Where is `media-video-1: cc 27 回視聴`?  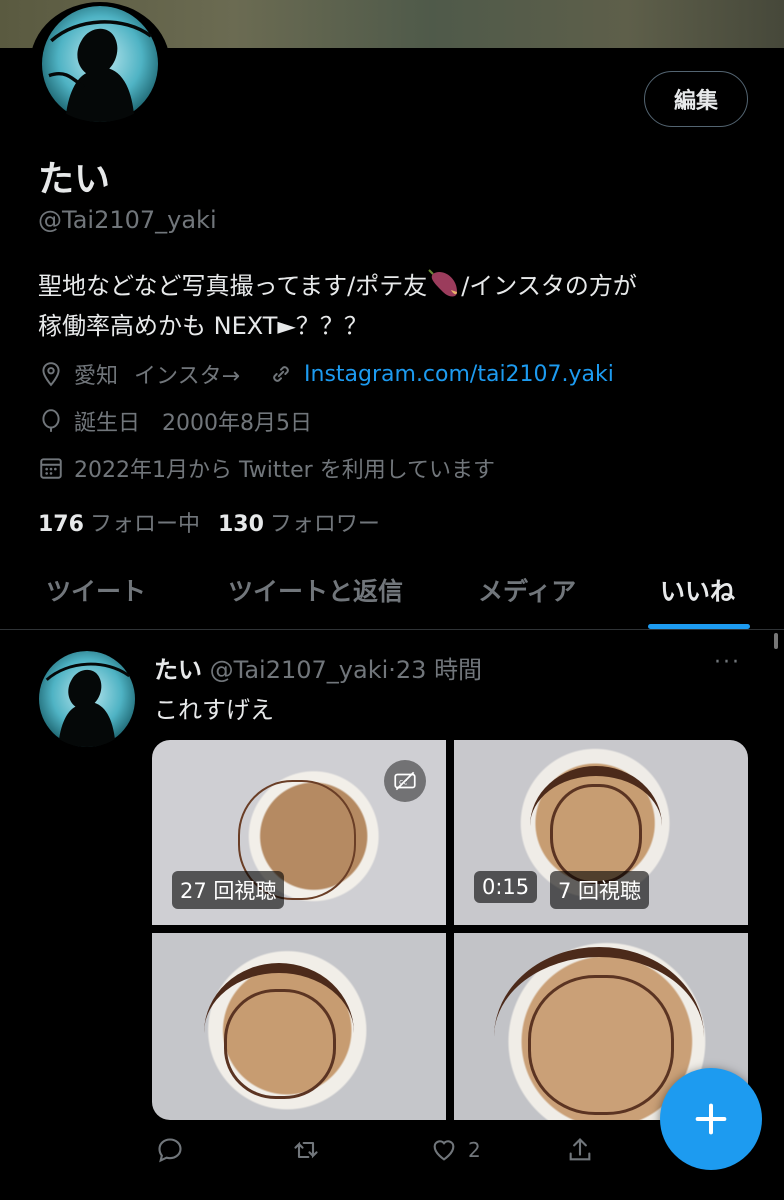 media-video-1: cc 27 回視聴 is located at coordinates (299, 832).